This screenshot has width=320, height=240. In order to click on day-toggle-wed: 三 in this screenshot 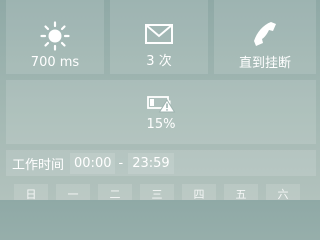, I will do `click(157, 192)`.